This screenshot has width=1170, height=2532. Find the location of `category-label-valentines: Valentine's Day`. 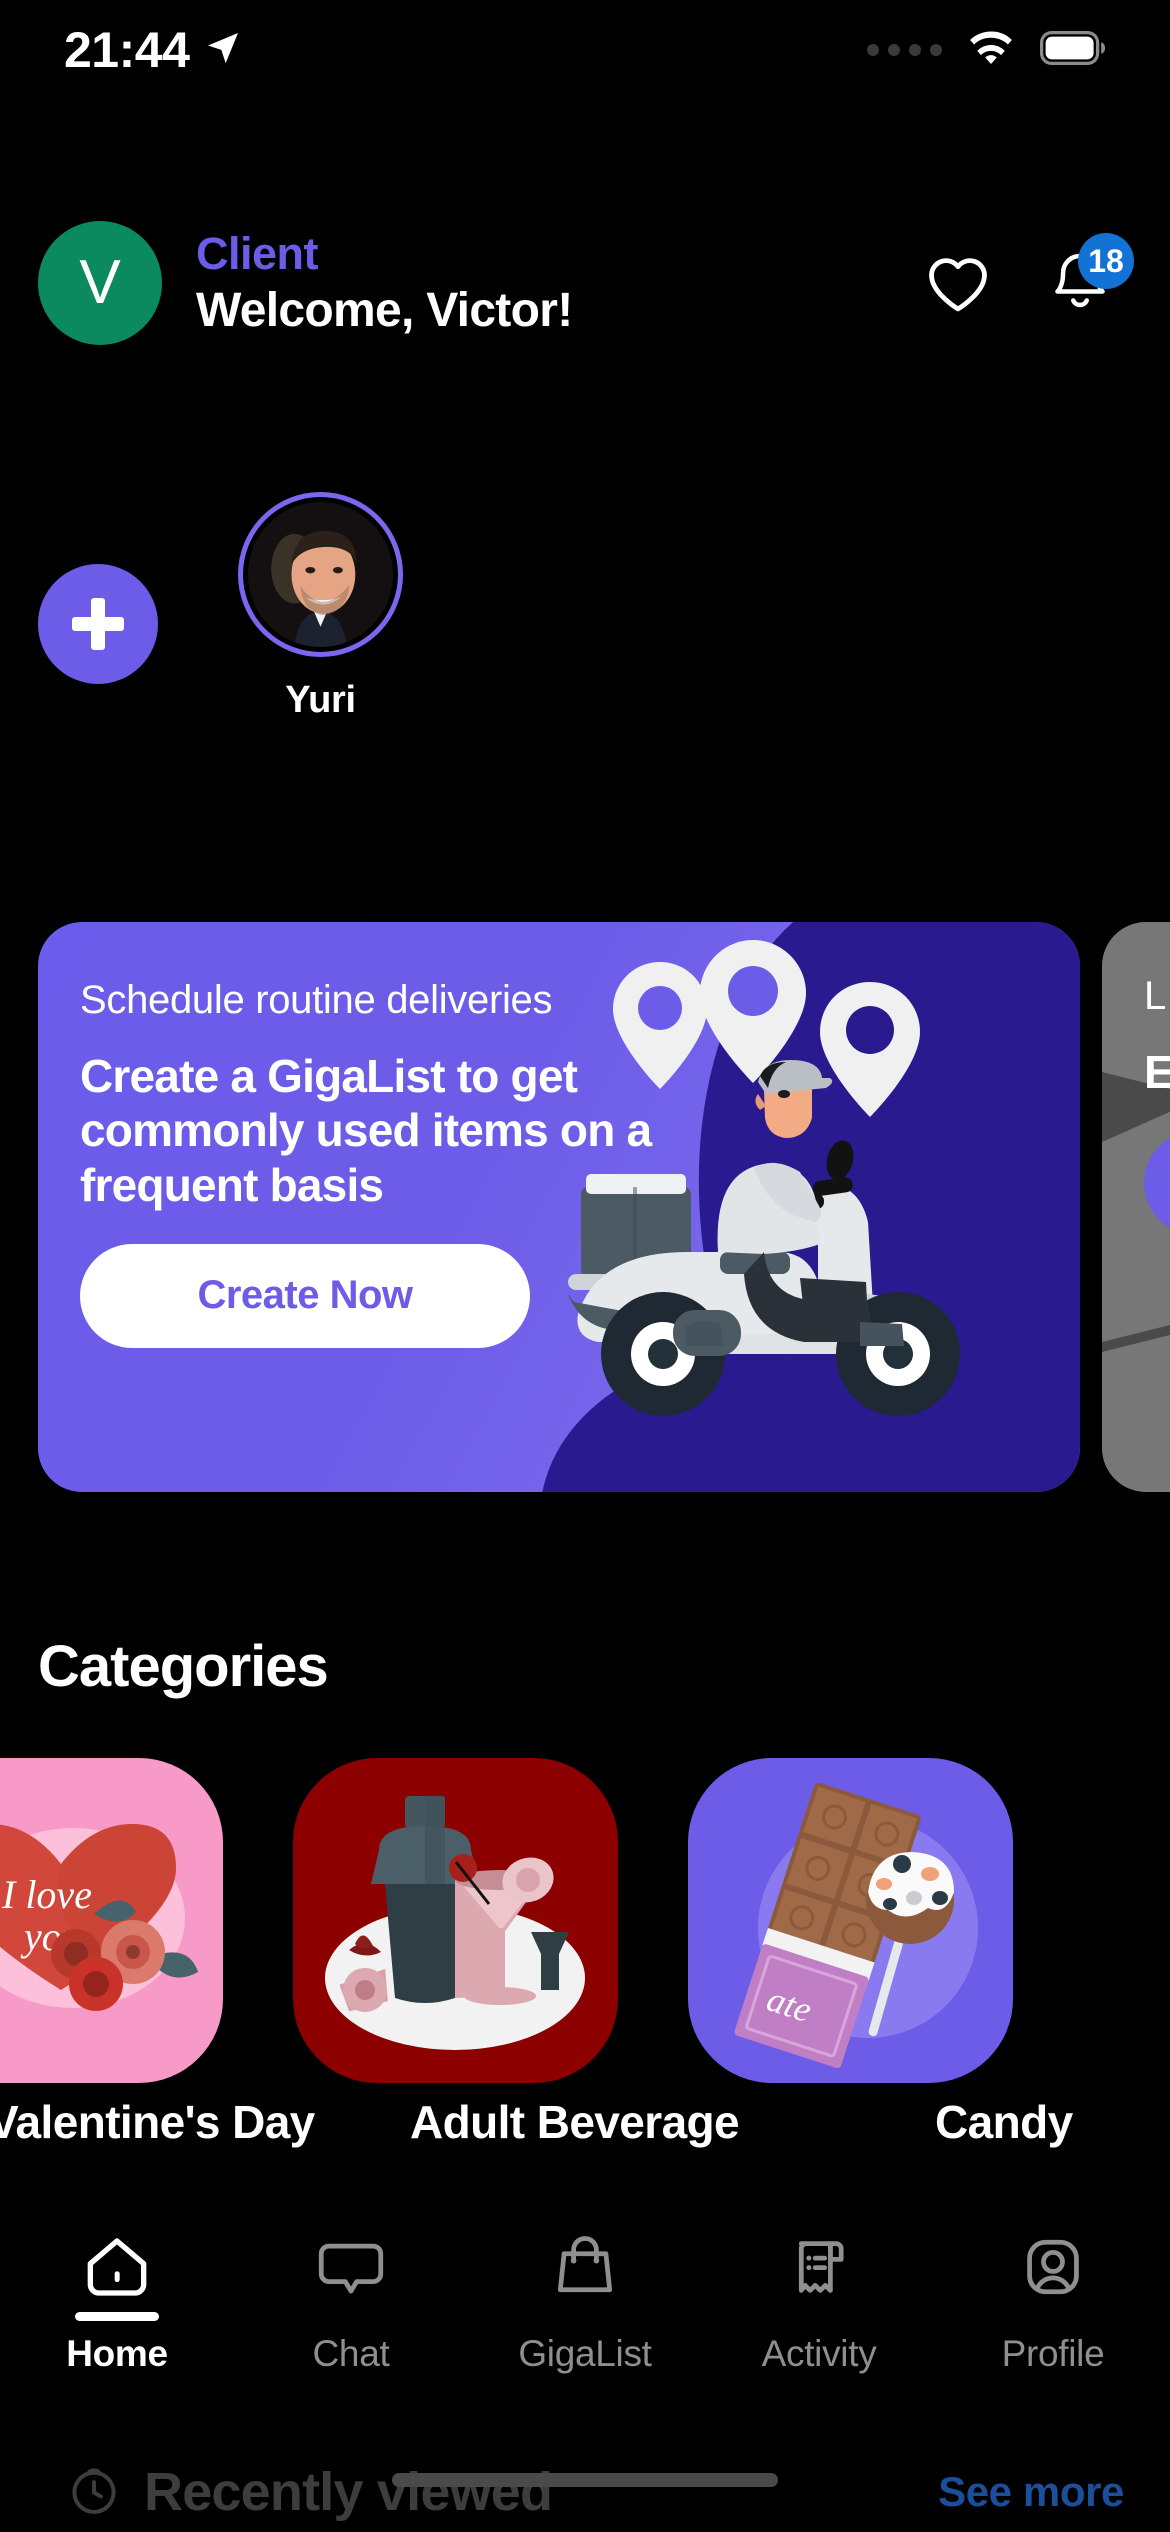

category-label-valentines: Valentine's Day is located at coordinates (157, 2122).